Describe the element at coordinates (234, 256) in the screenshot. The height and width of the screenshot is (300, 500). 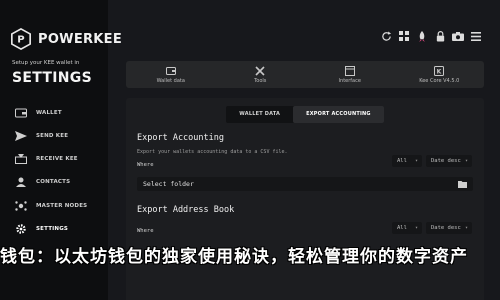
I see `overlay-banner-text: 钱包：以太坊钱包的独家使用秘诀，轻松管理你的数字资产` at that location.